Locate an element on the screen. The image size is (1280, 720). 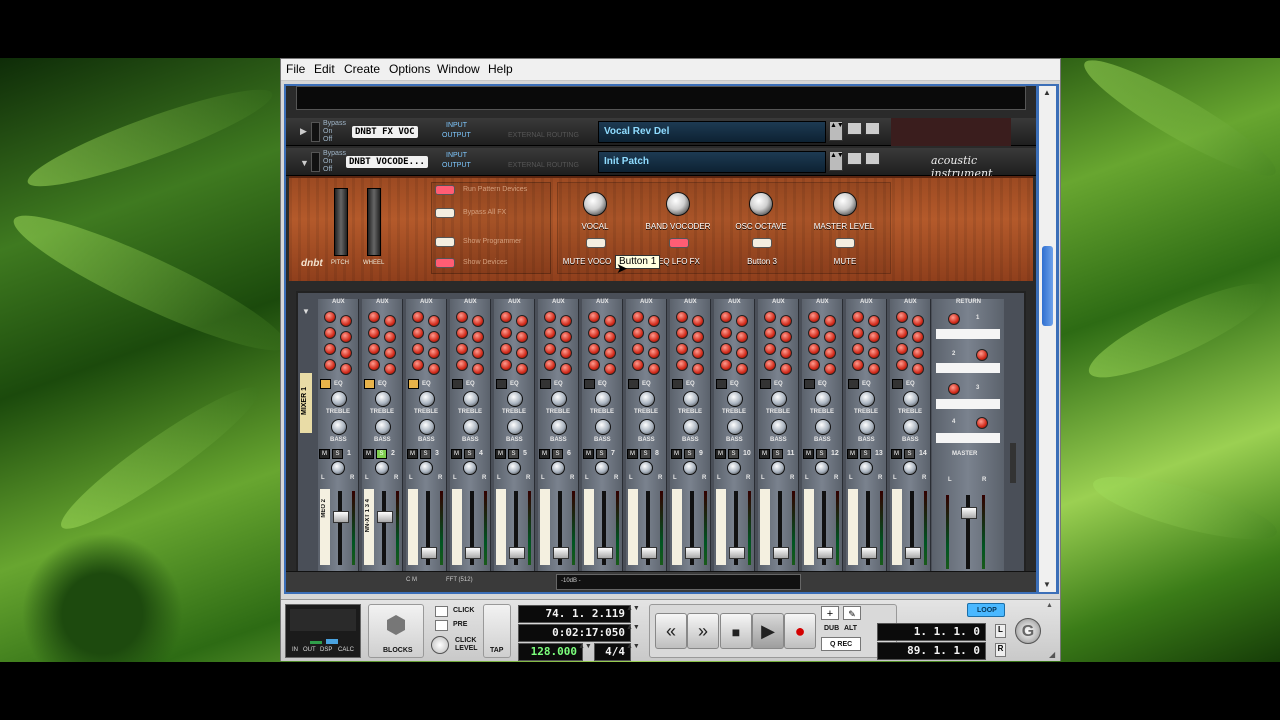
position-spin-icon: ▲▼ is located at coordinates (633, 608).